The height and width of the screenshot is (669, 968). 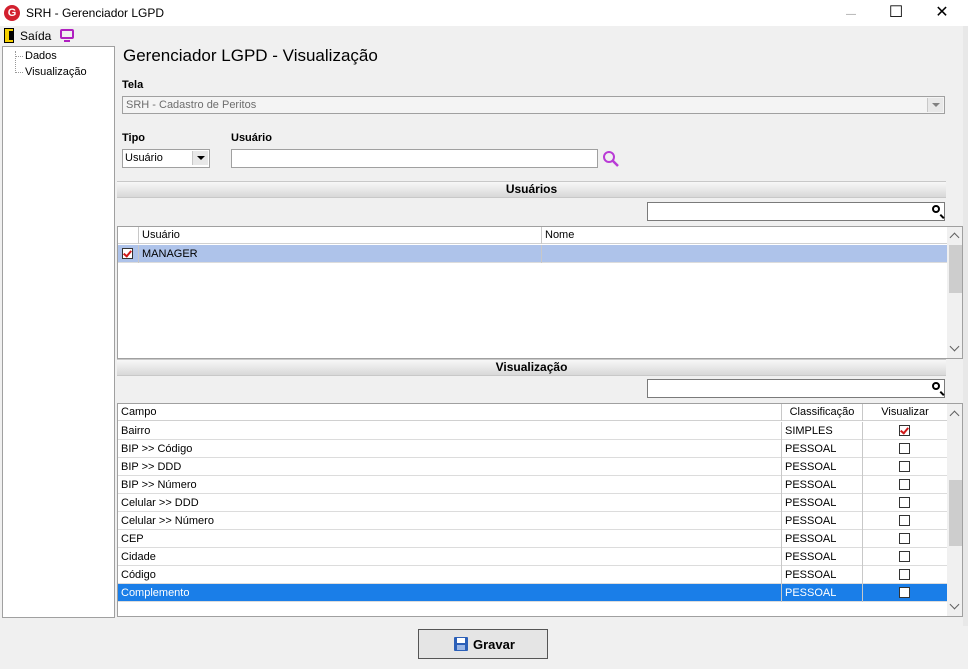 I want to click on close-button: ✕, so click(x=942, y=13).